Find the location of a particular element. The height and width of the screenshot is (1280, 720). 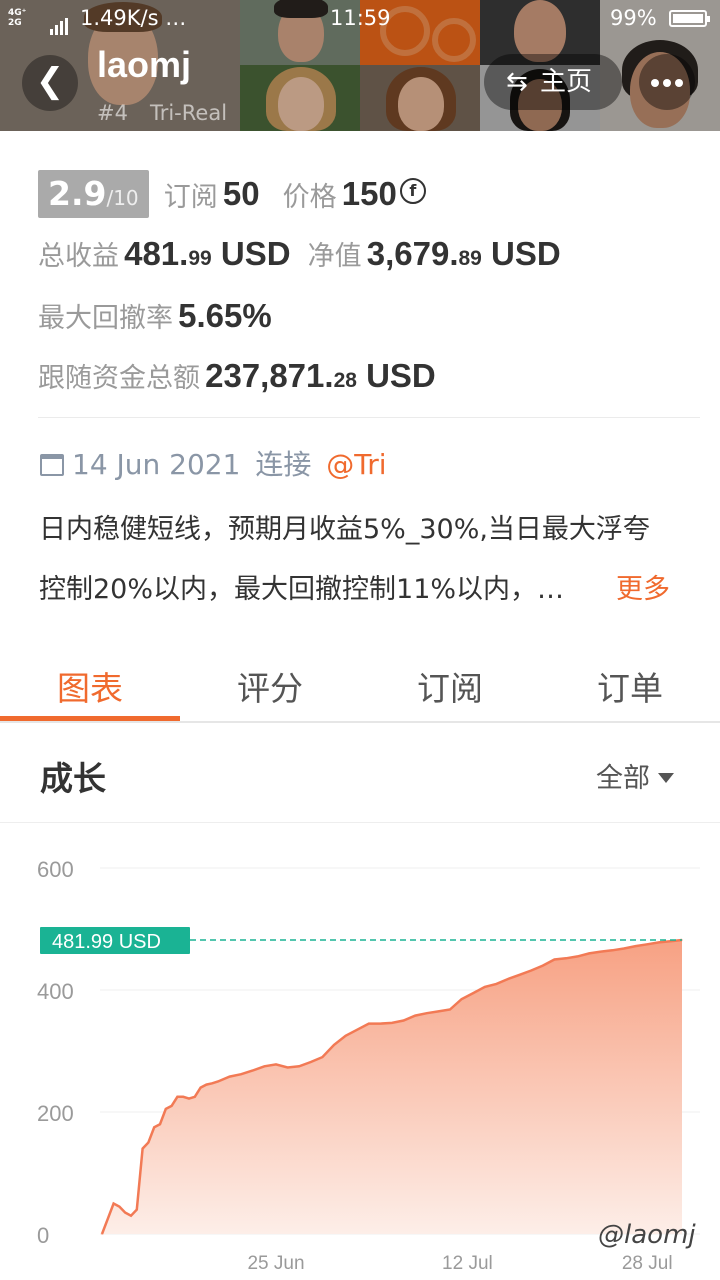

account-name: Tri-Real is located at coordinates (188, 113).